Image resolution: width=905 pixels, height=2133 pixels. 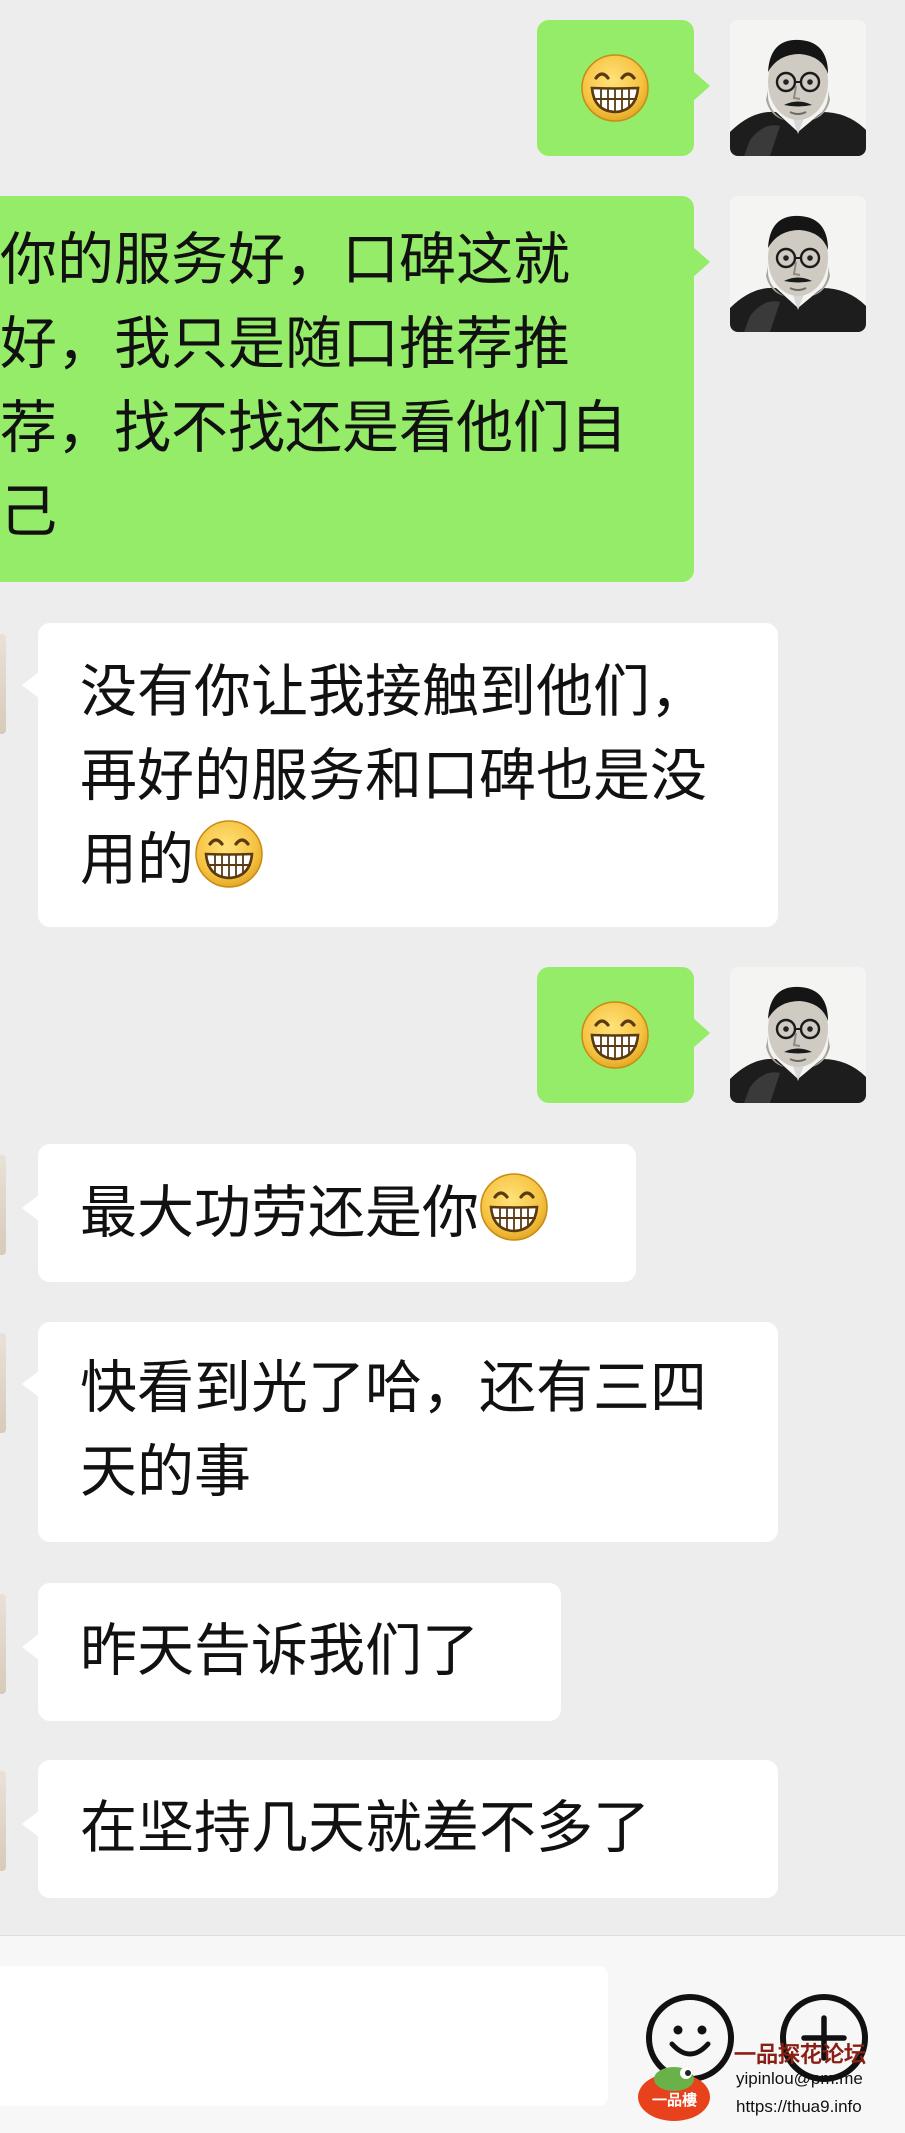 I want to click on message-text: 你的服务好，口碑这就好，我只是随口推荐推荐，找不找还是看他们自己, so click(x=313, y=386).